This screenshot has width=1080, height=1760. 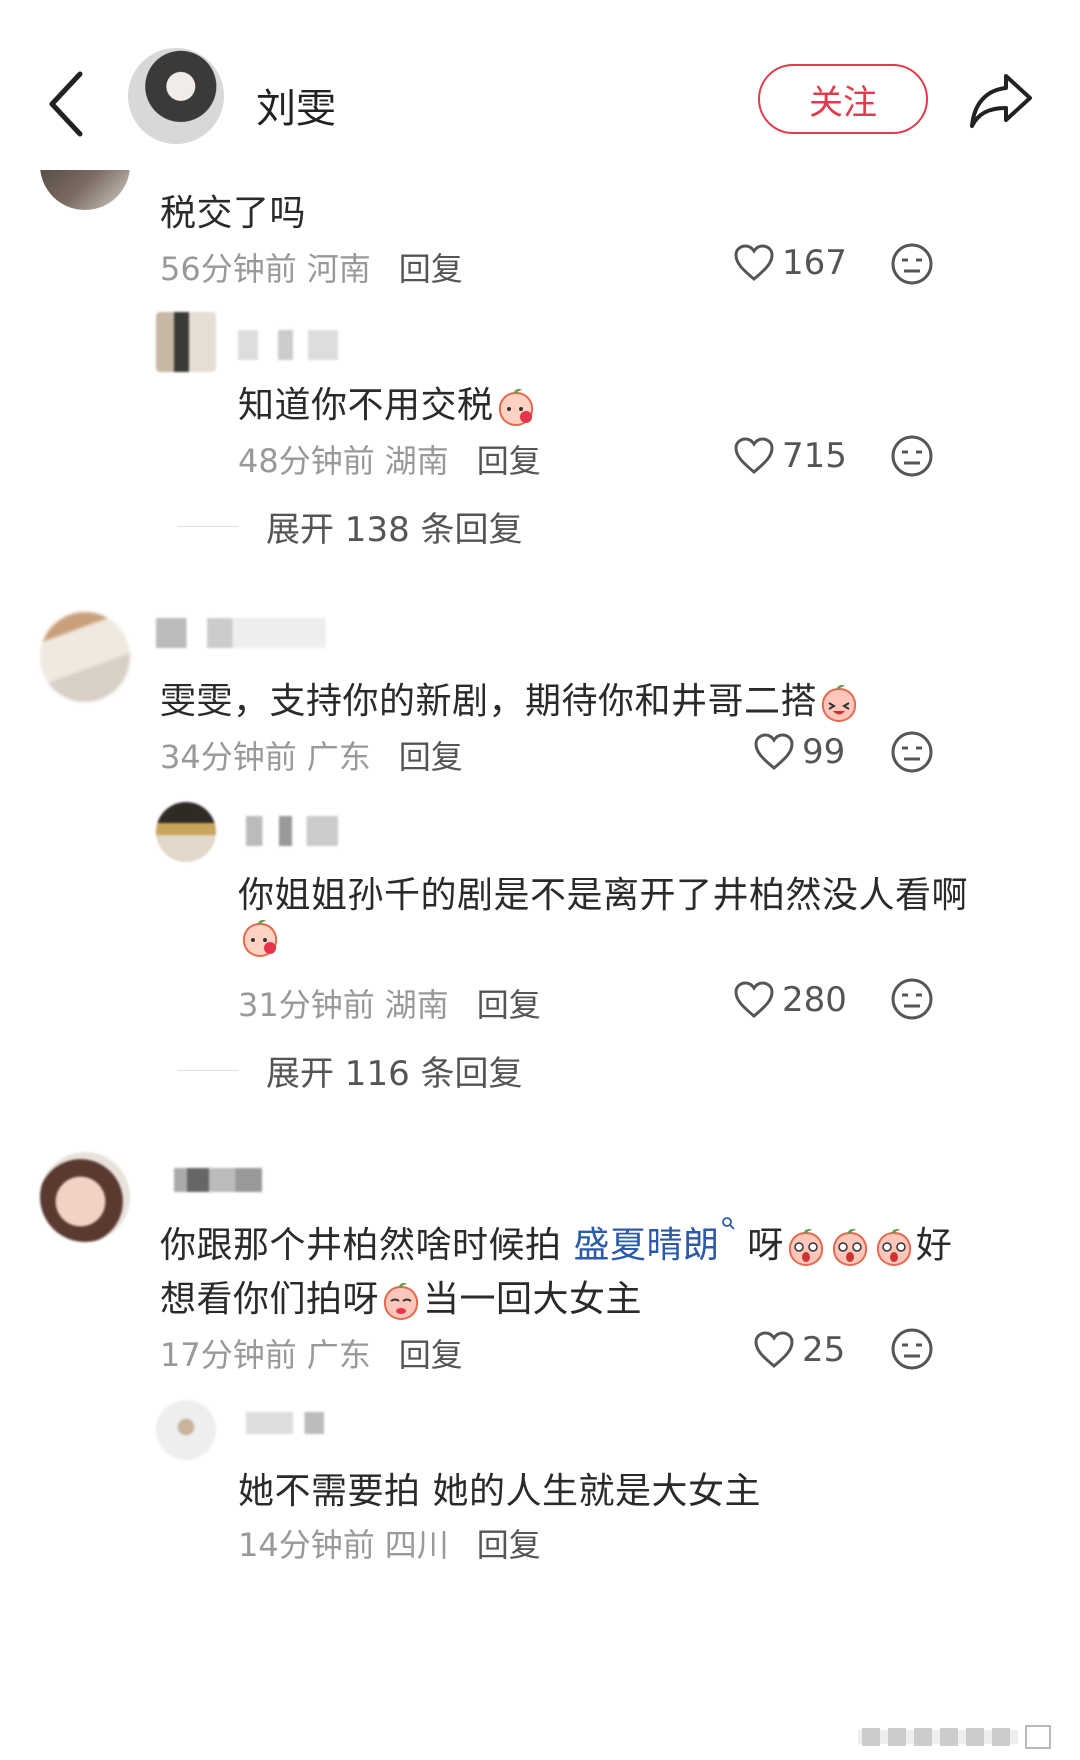 What do you see at coordinates (388, 402) in the screenshot?
I see `reply-text: 知道你不用交税` at bounding box center [388, 402].